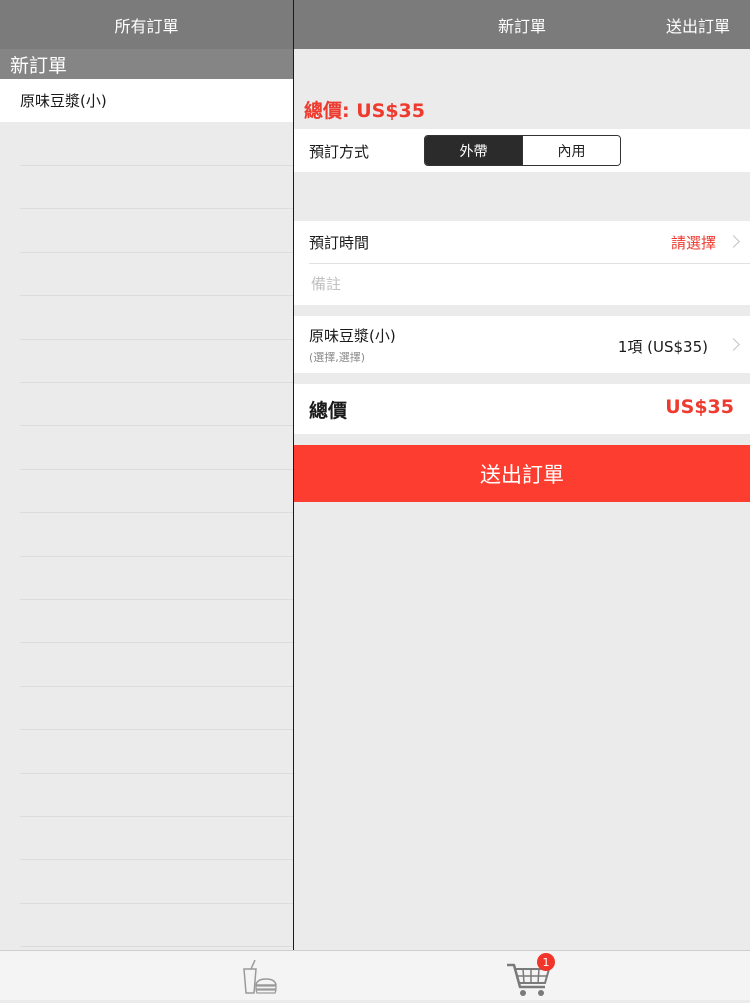 The image size is (750, 1003). What do you see at coordinates (337, 357) in the screenshot?
I see `order-item-options: (選擇,選擇)` at bounding box center [337, 357].